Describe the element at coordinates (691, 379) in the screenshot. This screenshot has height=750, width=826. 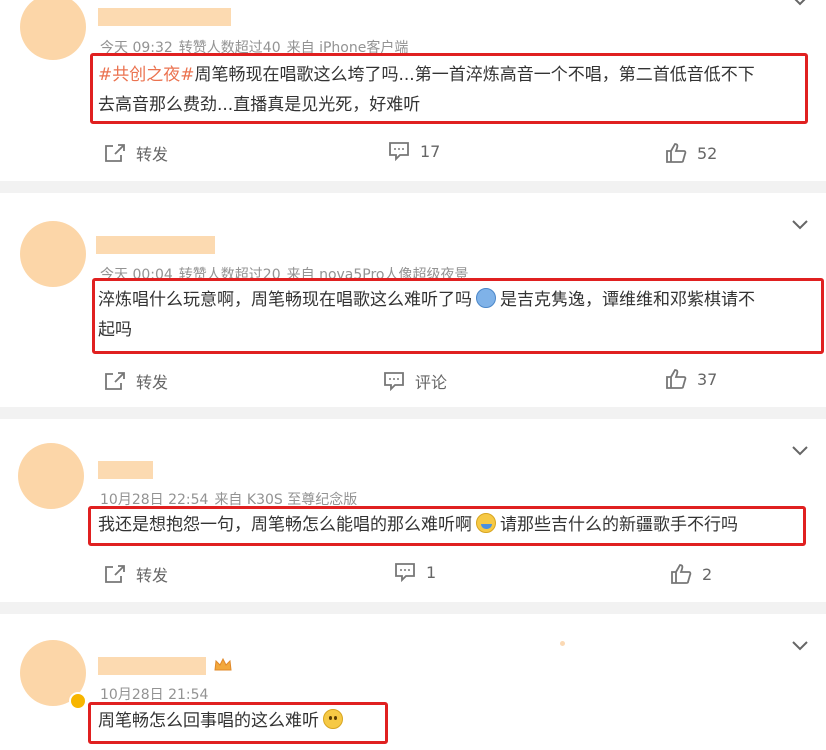
I see `like-button: 37` at that location.